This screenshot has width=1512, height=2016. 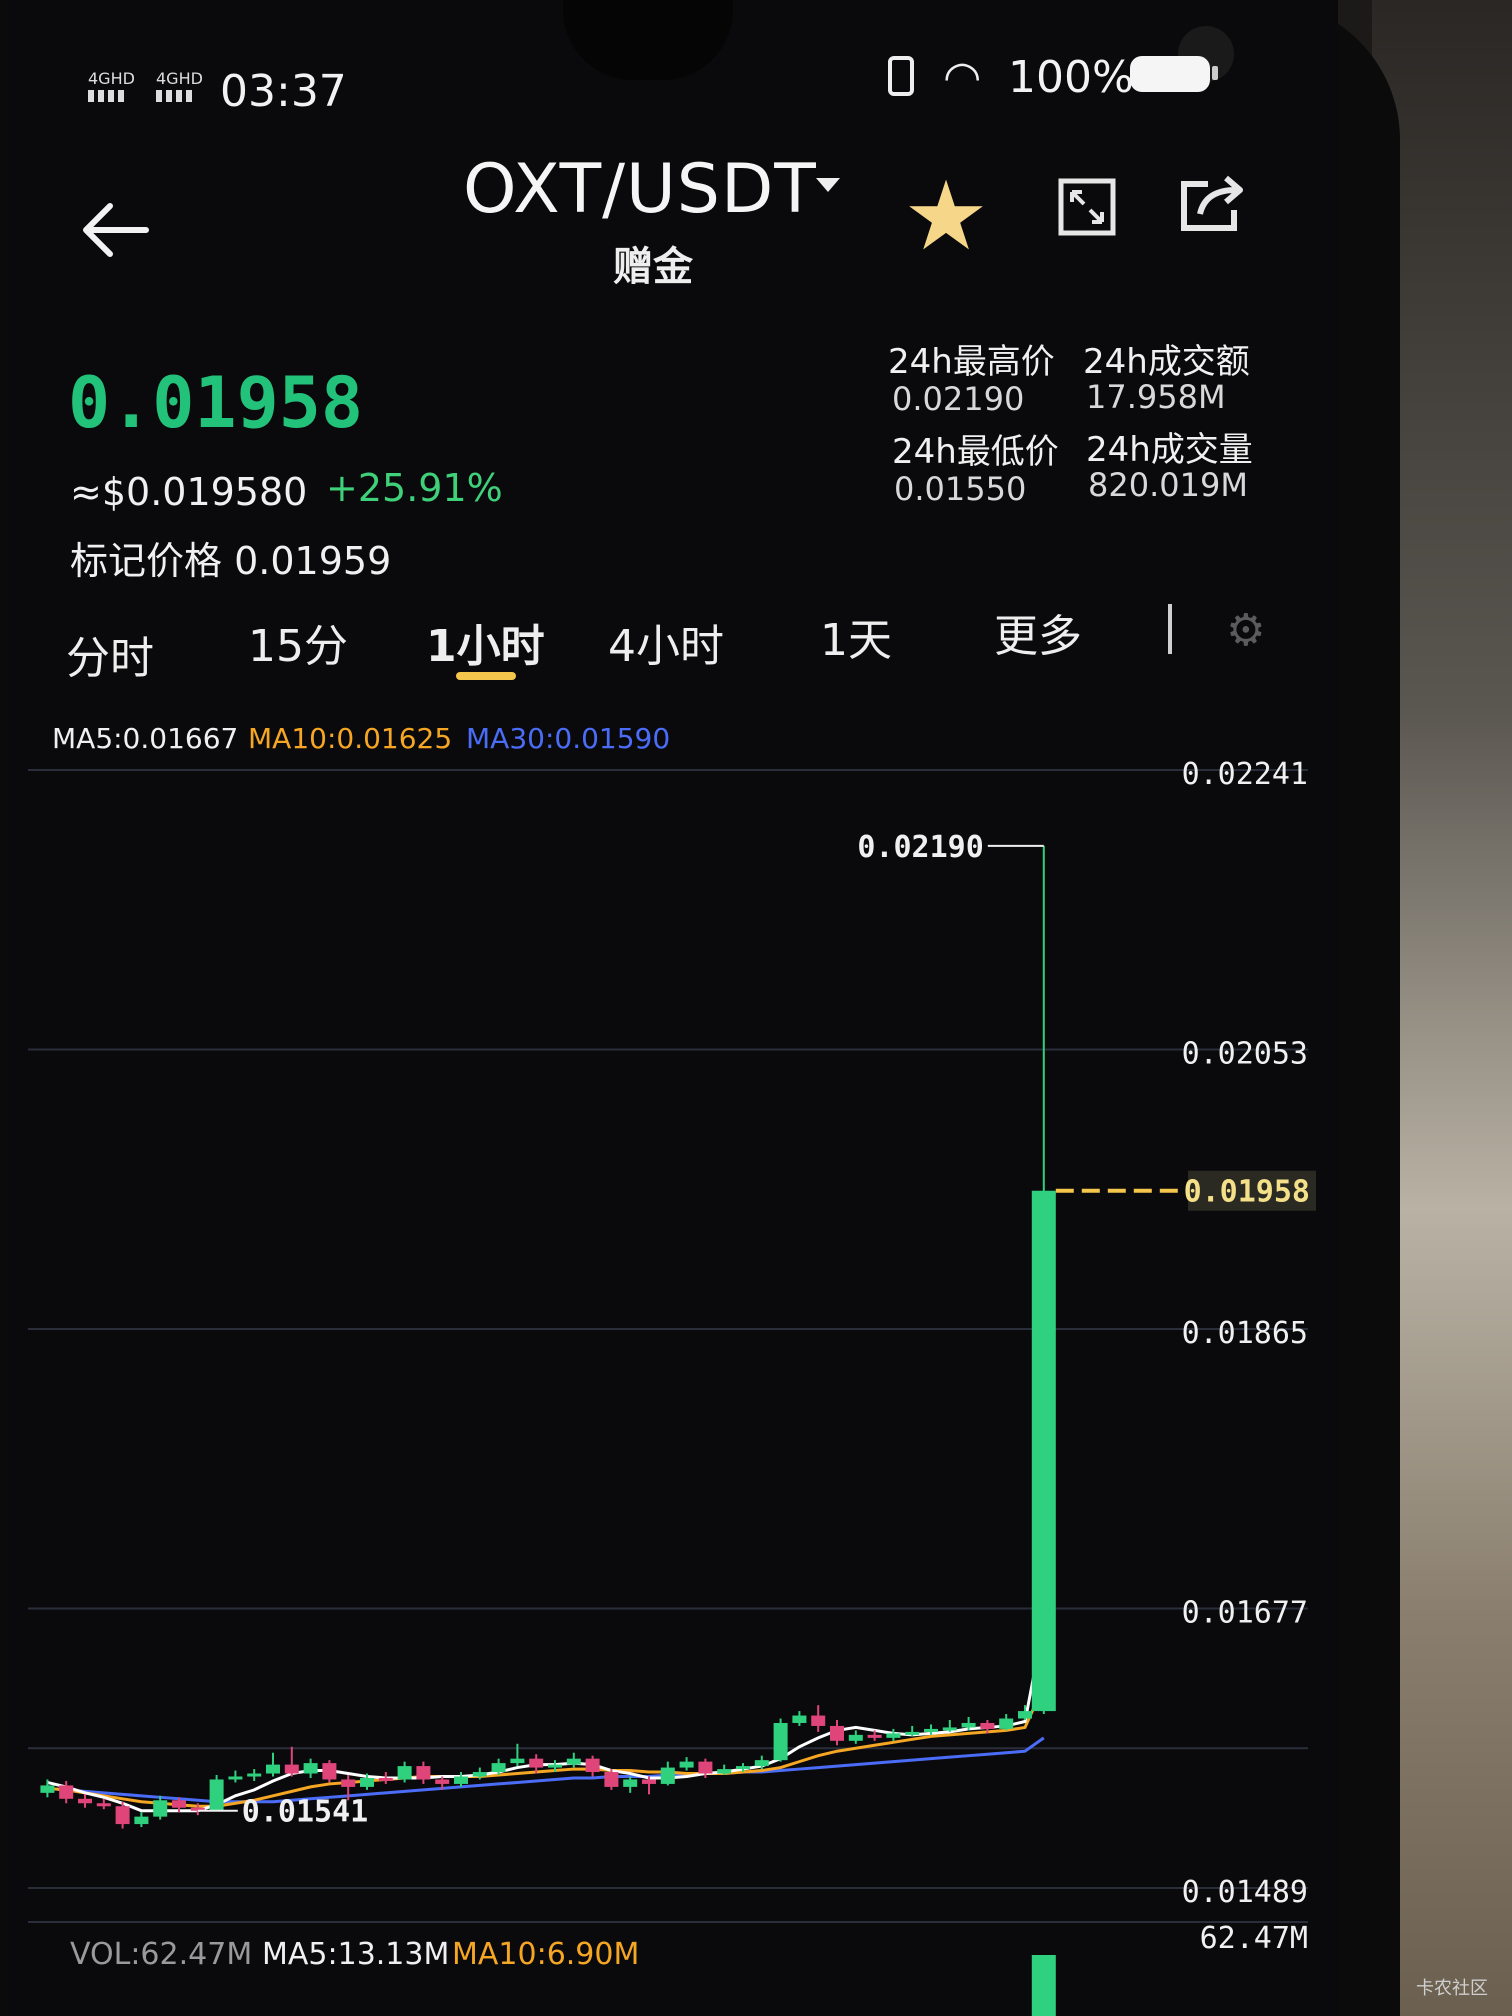 I want to click on turnover-label: 24h成交额, so click(x=1166, y=362).